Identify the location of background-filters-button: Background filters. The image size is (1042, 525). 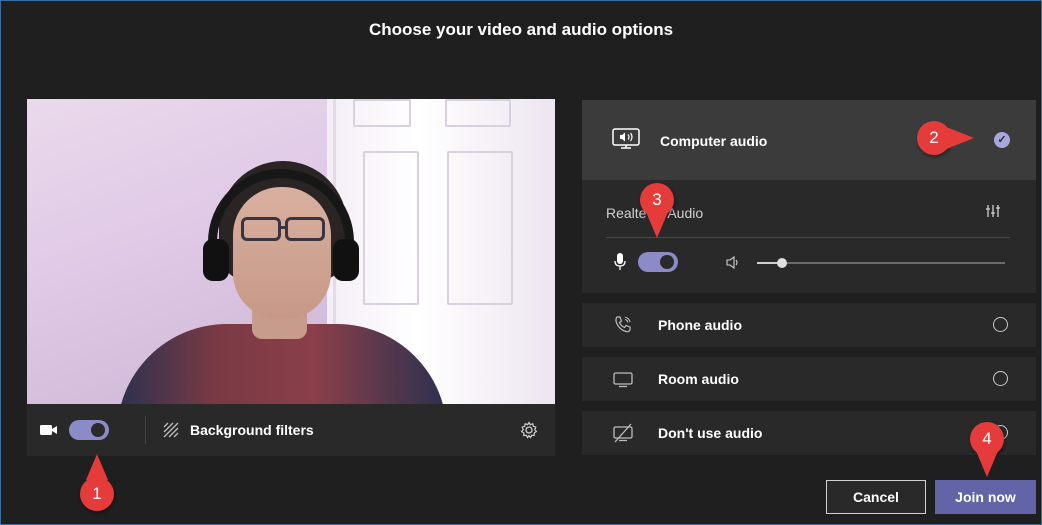
(252, 430).